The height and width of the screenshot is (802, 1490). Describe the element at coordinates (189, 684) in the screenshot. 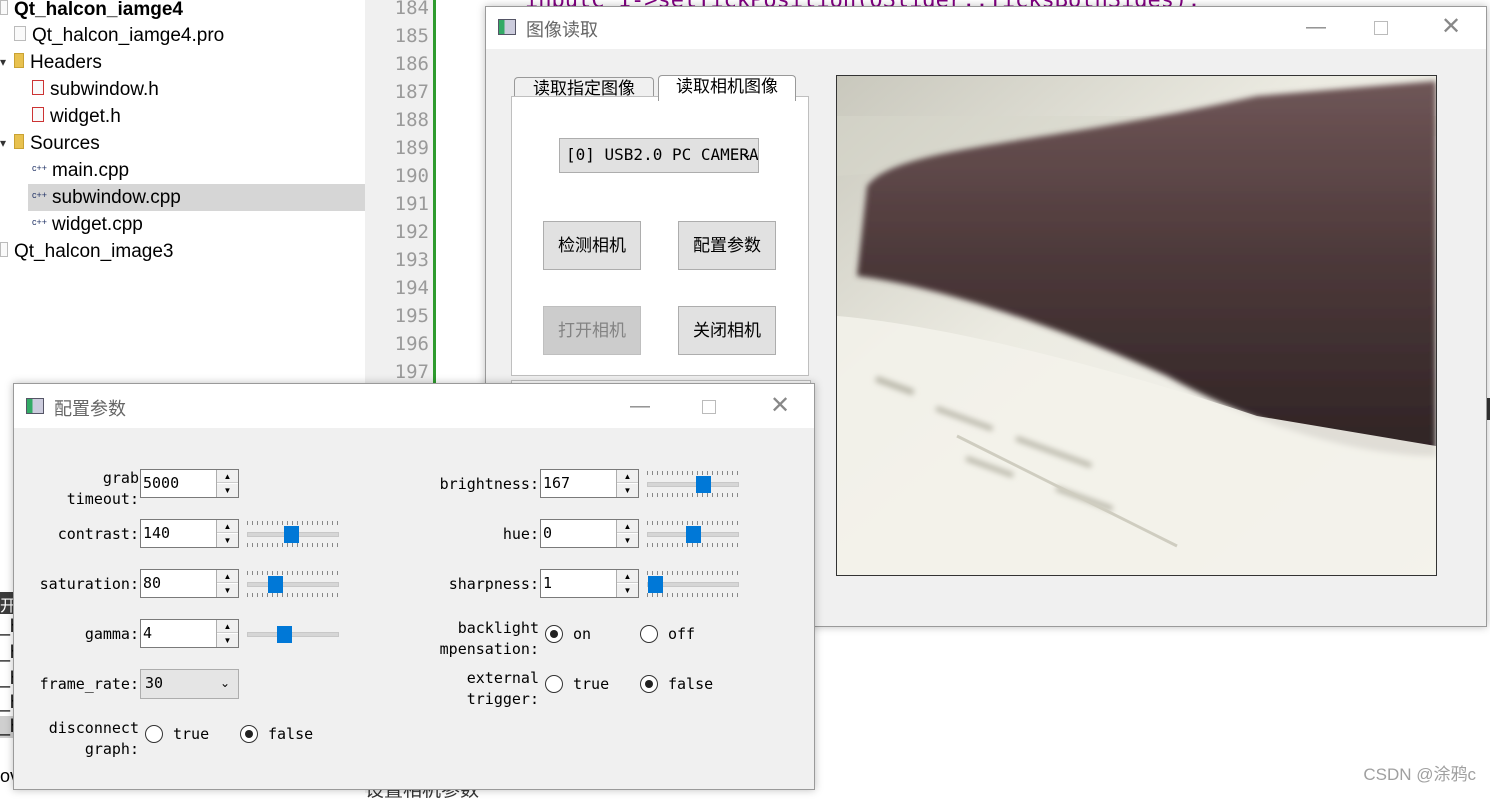

I see `frame-rate-select: 30 ⌄` at that location.